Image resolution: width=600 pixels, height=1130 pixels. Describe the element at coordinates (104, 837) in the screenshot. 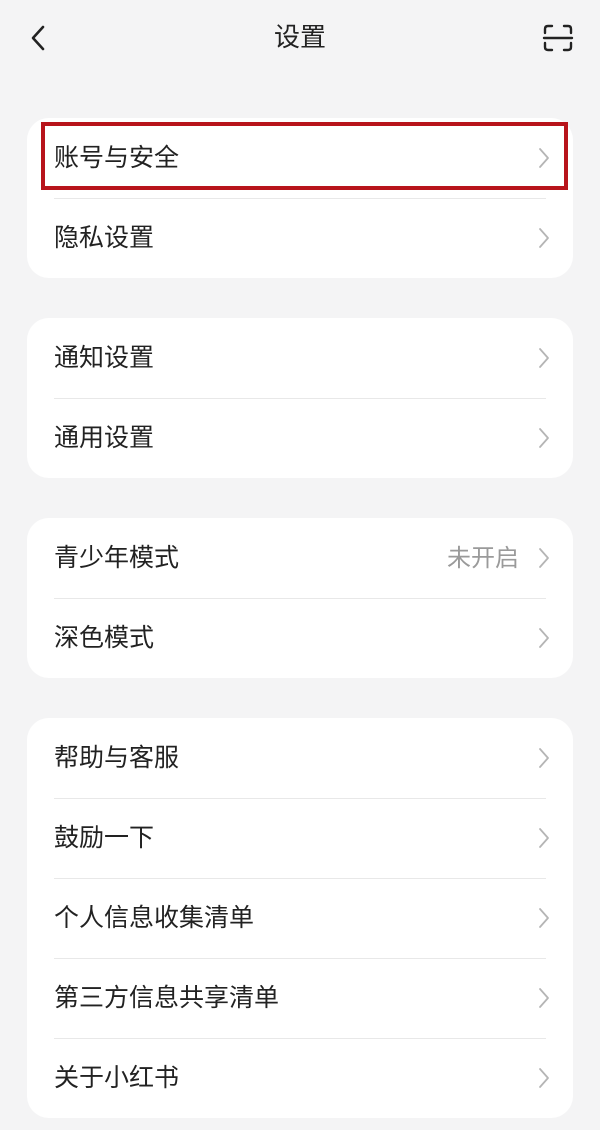

I see `settings-item-label: 鼓励一下` at that location.